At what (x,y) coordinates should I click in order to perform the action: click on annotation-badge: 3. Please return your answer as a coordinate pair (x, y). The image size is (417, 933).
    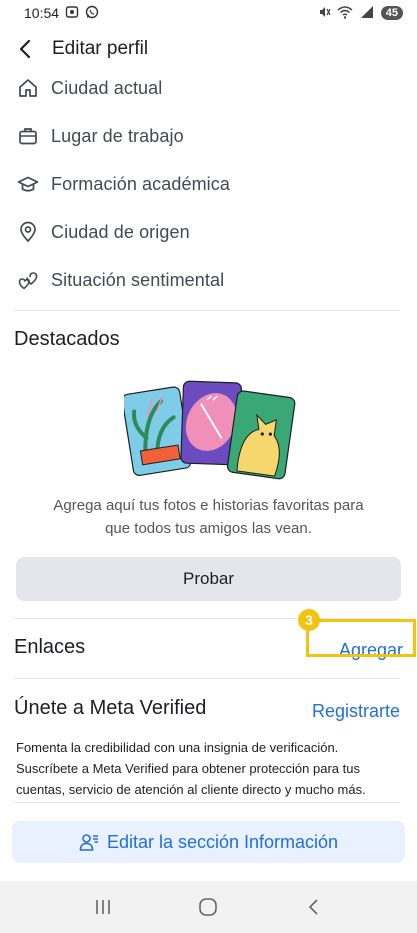
    Looking at the image, I should click on (309, 620).